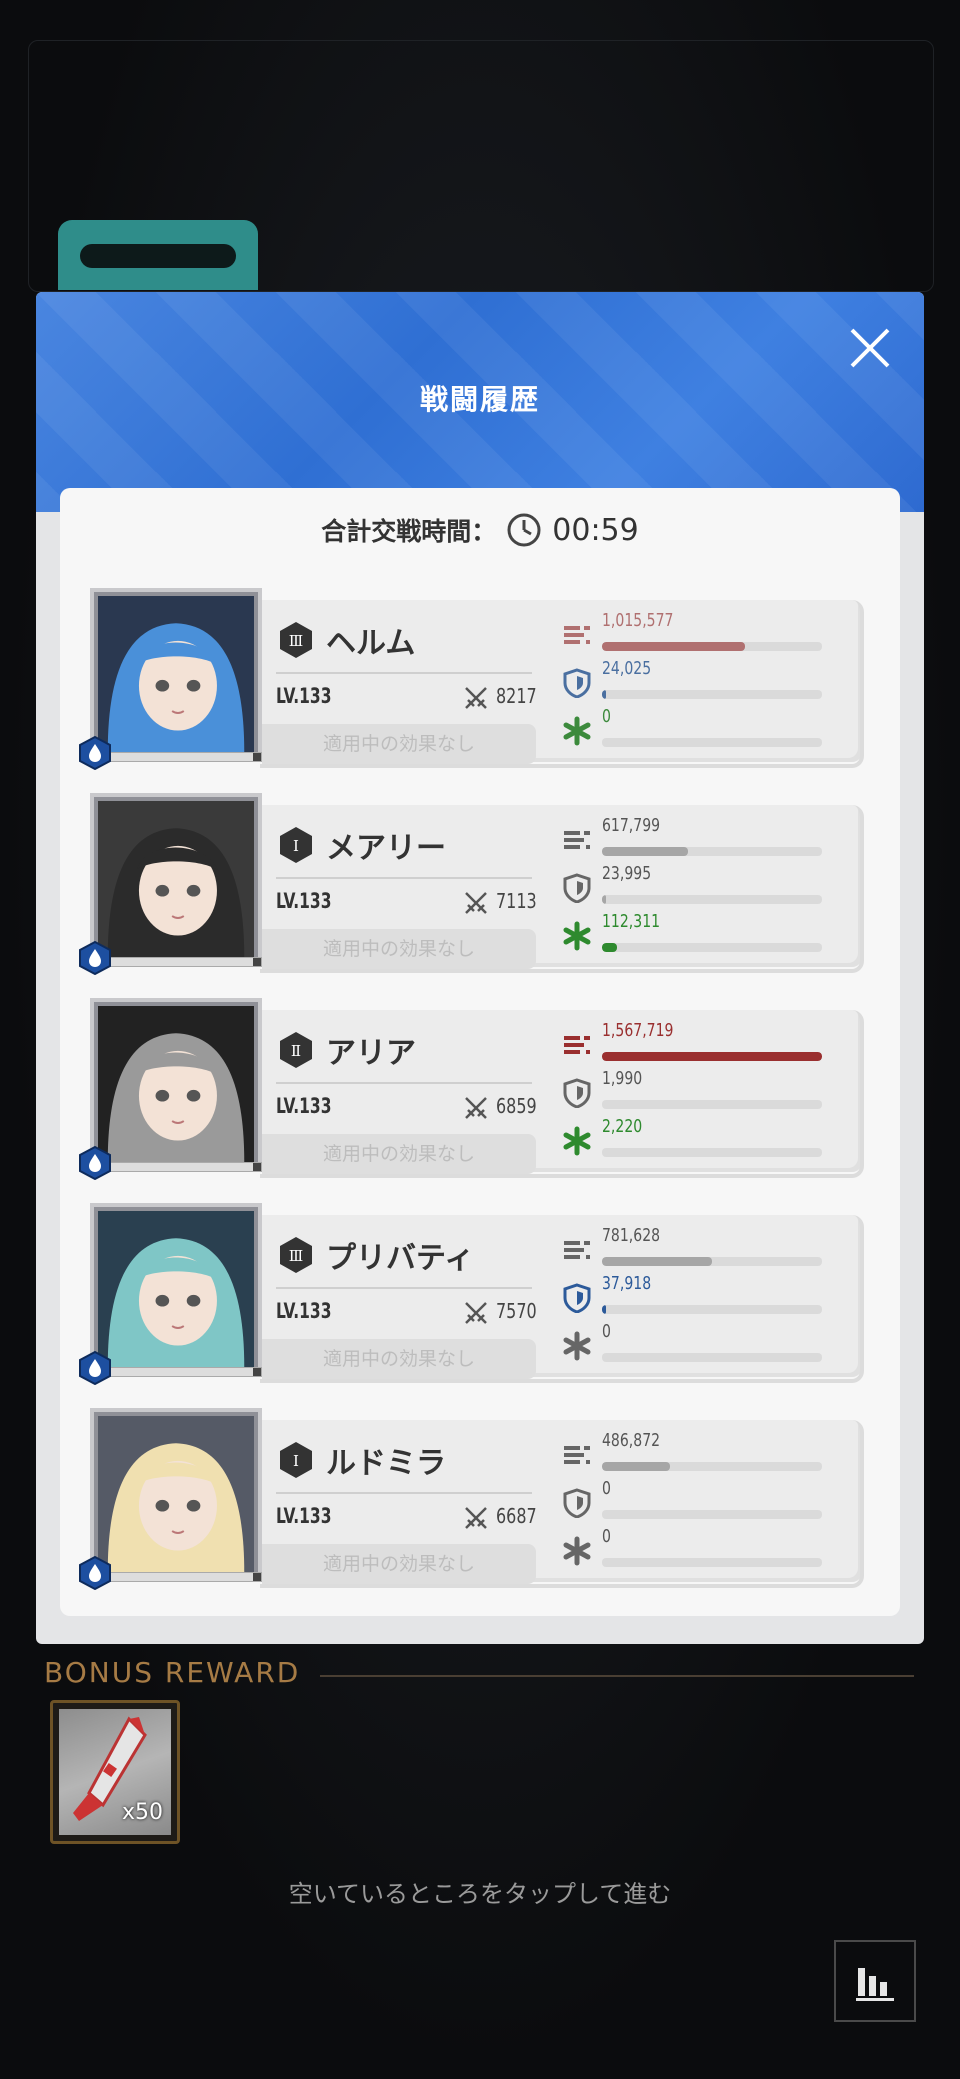  What do you see at coordinates (627, 873) in the screenshot?
I see `stat-taken-value: 23,995` at bounding box center [627, 873].